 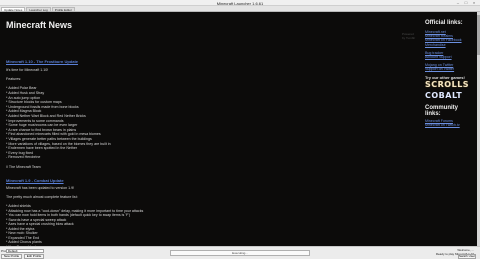 I want to click on post-line: * New mob: Shulker, so click(x=22, y=233).